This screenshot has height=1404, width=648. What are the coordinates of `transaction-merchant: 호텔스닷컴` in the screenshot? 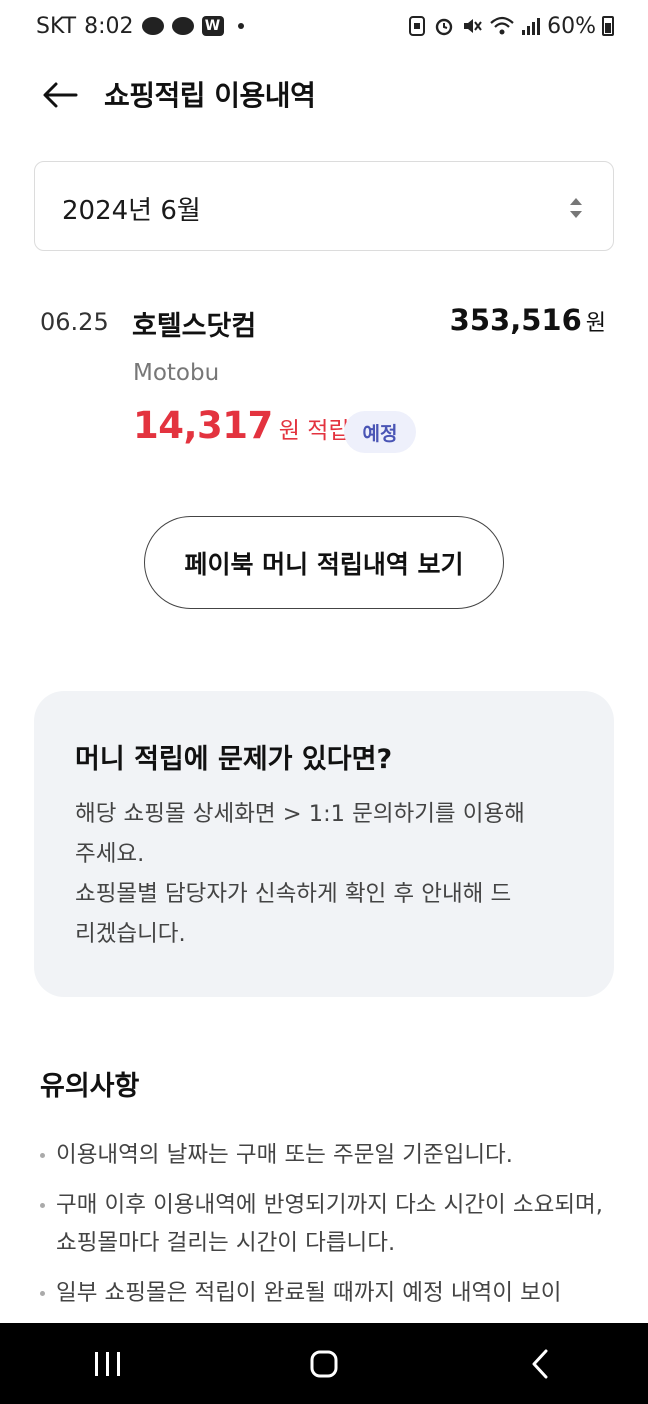 It's located at (194, 326).